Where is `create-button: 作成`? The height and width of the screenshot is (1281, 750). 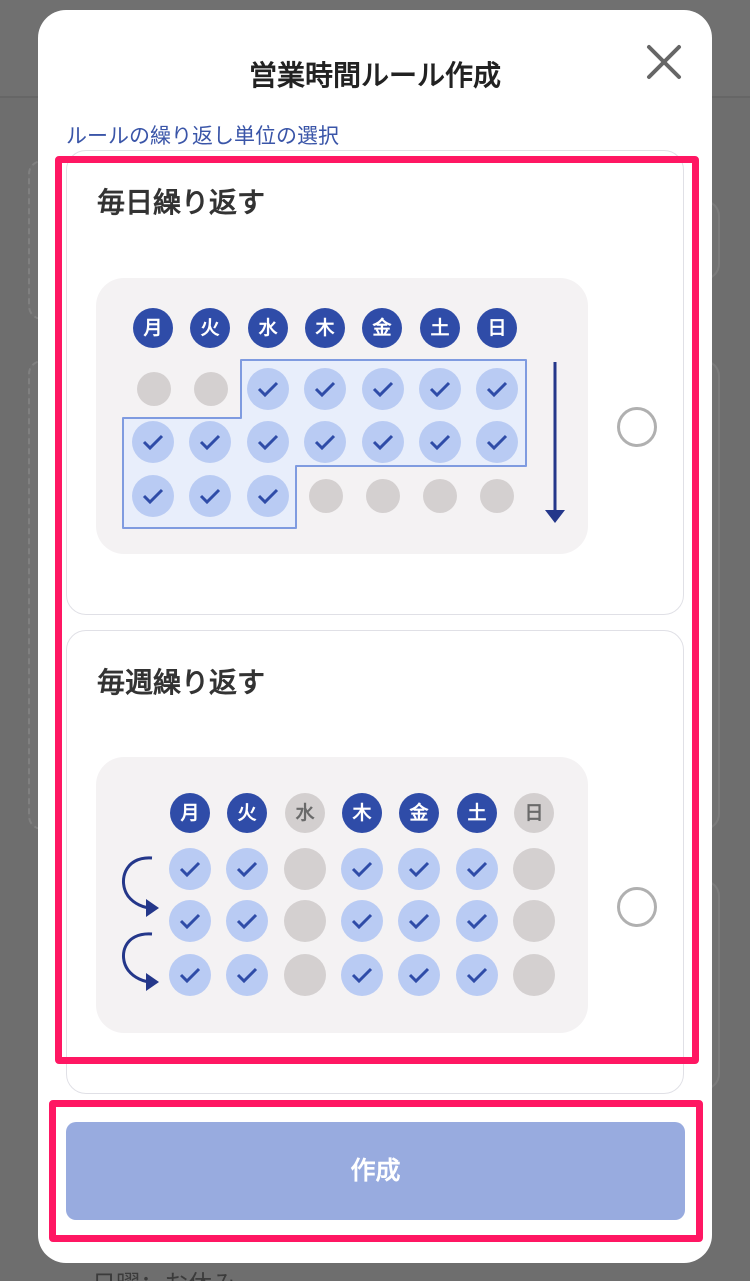 create-button: 作成 is located at coordinates (375, 1171).